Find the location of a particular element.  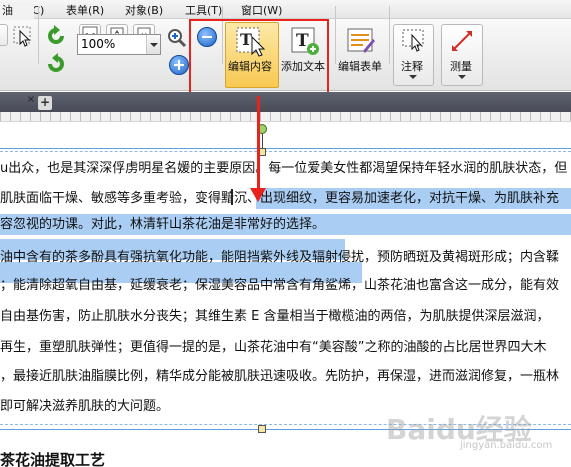

section-heading: 茶花油提取工艺 is located at coordinates (53, 459).